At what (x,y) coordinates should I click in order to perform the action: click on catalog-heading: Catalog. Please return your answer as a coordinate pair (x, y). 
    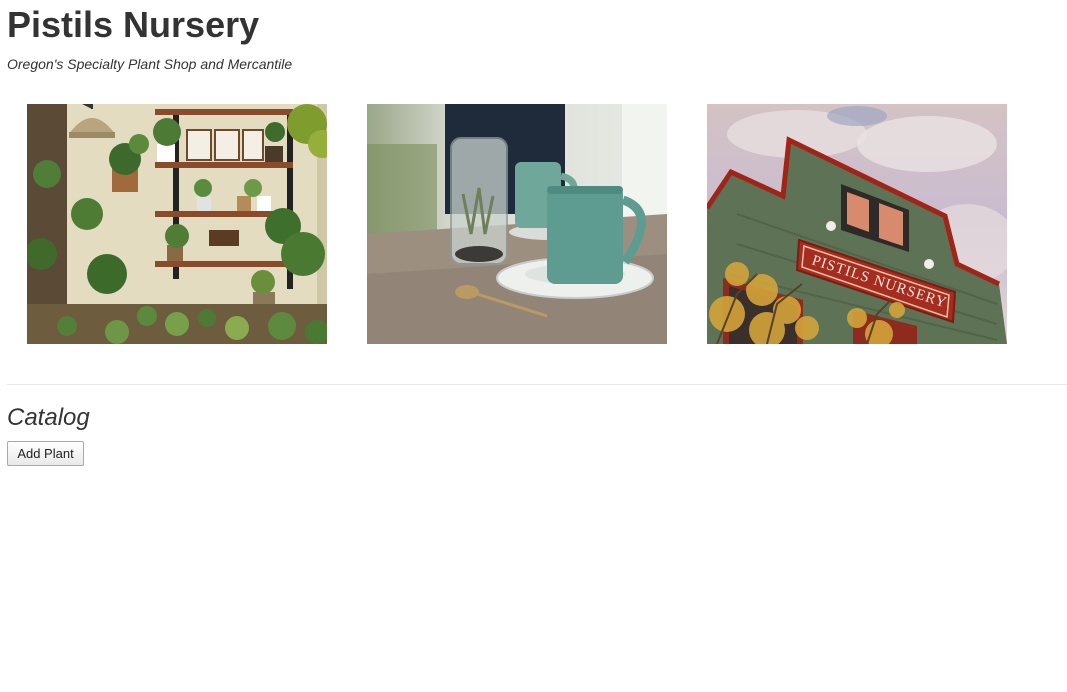
    Looking at the image, I should click on (48, 417).